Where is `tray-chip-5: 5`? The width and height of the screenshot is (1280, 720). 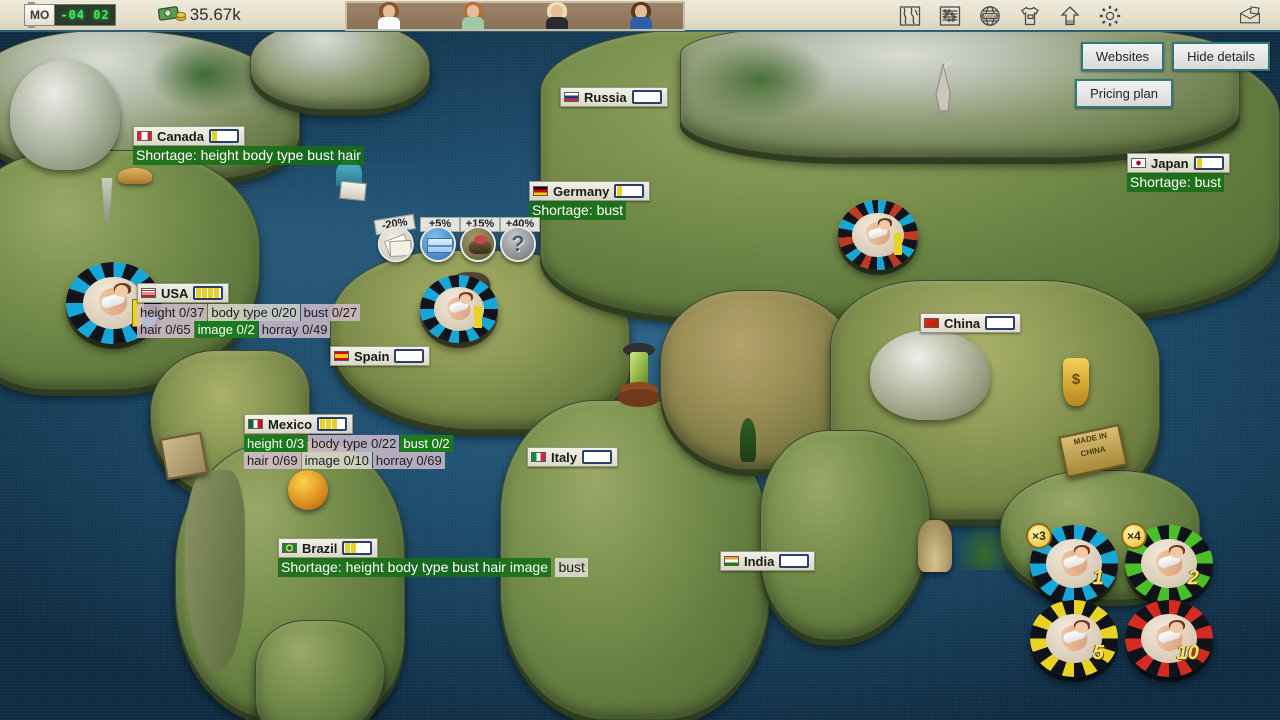
tray-chip-5: 5 is located at coordinates (1074, 638).